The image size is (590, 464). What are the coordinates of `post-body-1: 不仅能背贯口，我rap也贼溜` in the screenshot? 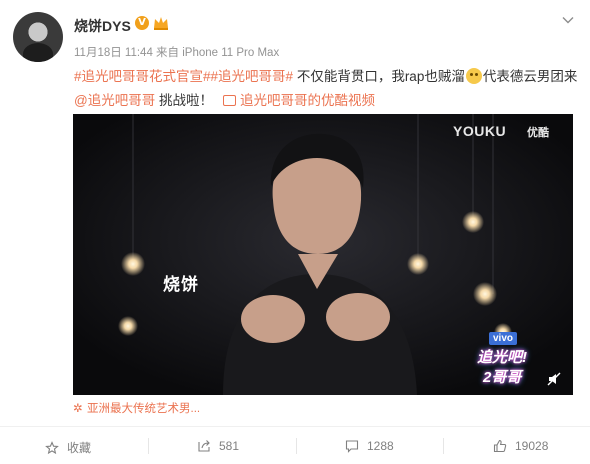 It's located at (379, 76).